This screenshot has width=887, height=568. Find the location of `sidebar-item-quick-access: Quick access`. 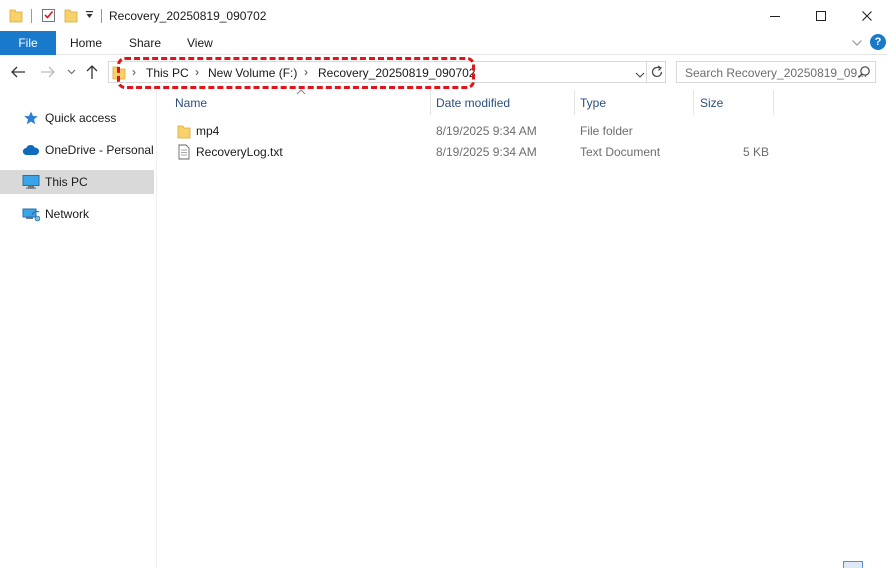

sidebar-item-quick-access: Quick access is located at coordinates (77, 118).